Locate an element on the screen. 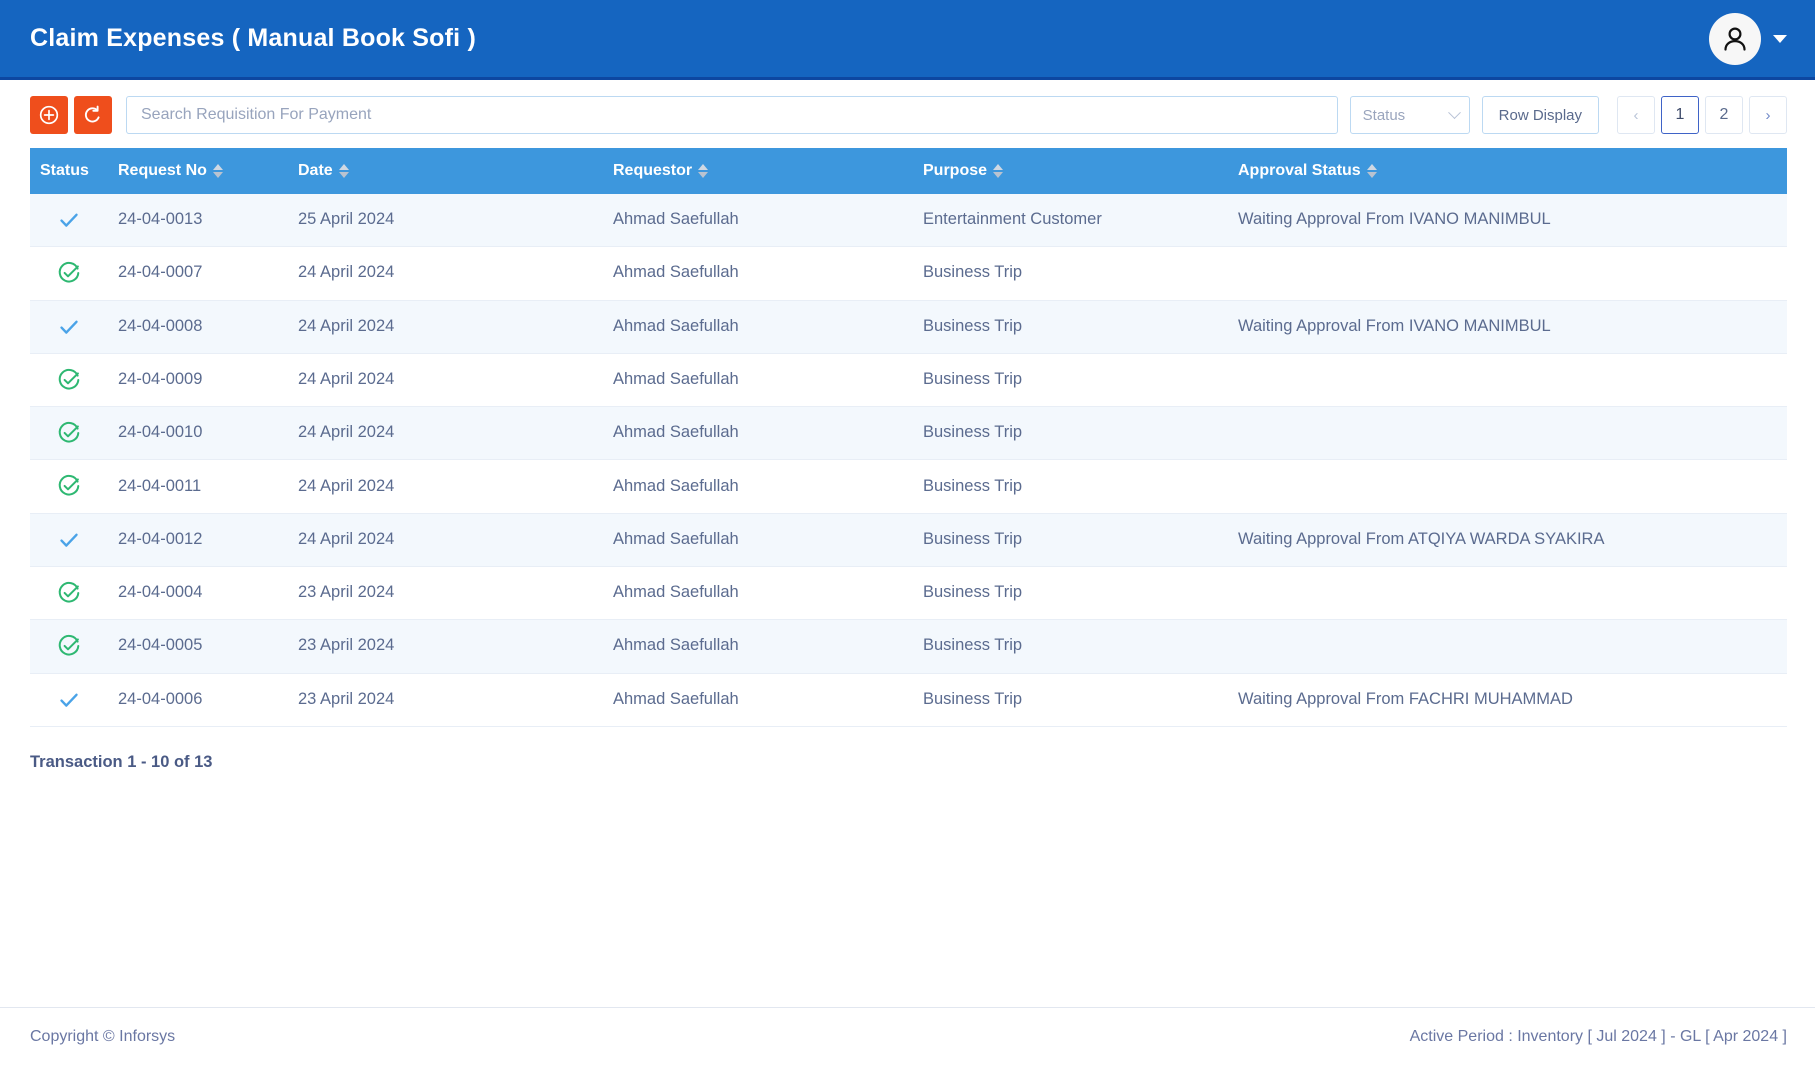 This screenshot has height=1065, width=1815. column-header-status: Status is located at coordinates (69, 171).